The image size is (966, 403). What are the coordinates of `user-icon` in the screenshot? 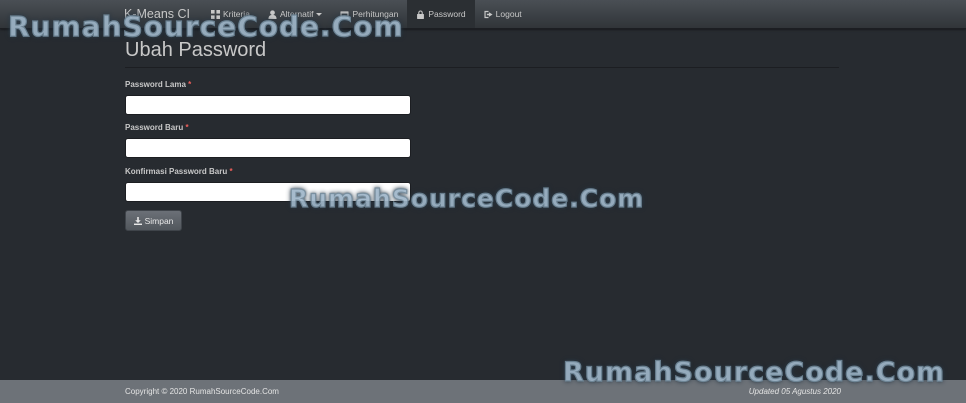 It's located at (272, 14).